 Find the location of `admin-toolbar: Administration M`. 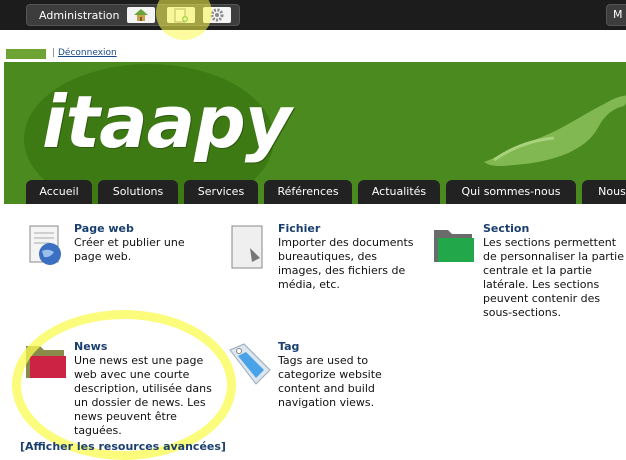

admin-toolbar: Administration M is located at coordinates (313, 15).